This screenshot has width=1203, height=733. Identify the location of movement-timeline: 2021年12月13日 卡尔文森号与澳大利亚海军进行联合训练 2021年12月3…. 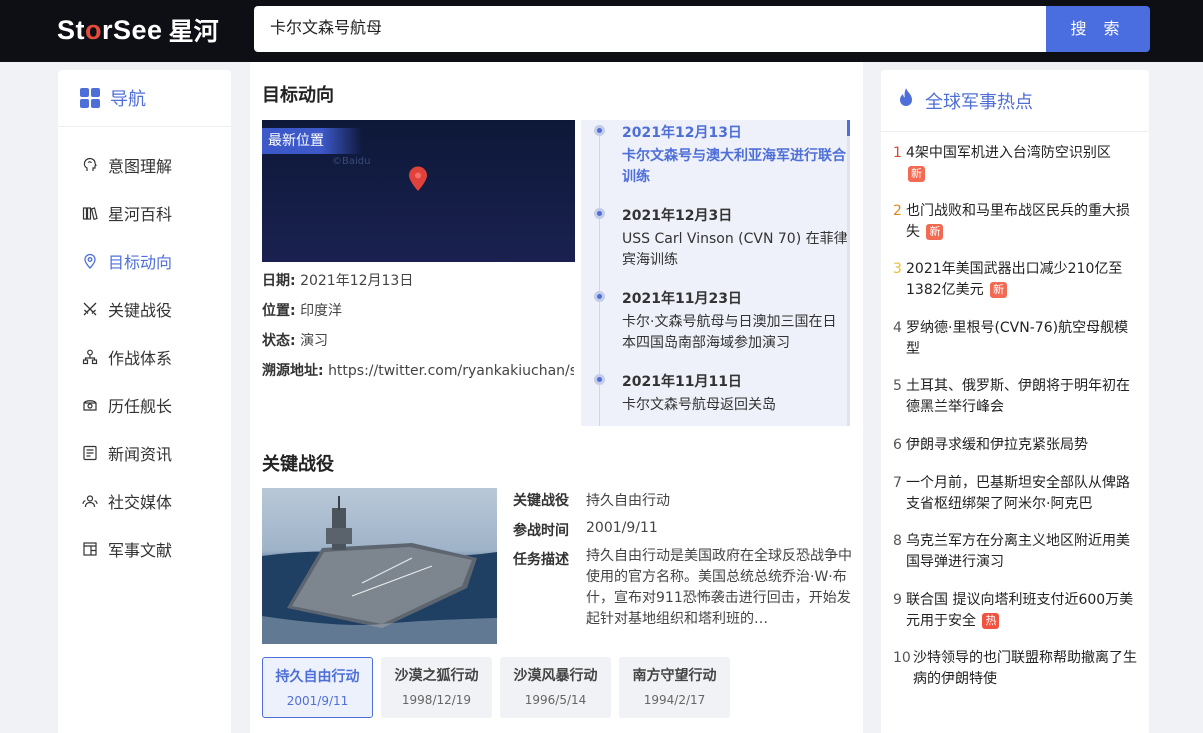
(715, 273).